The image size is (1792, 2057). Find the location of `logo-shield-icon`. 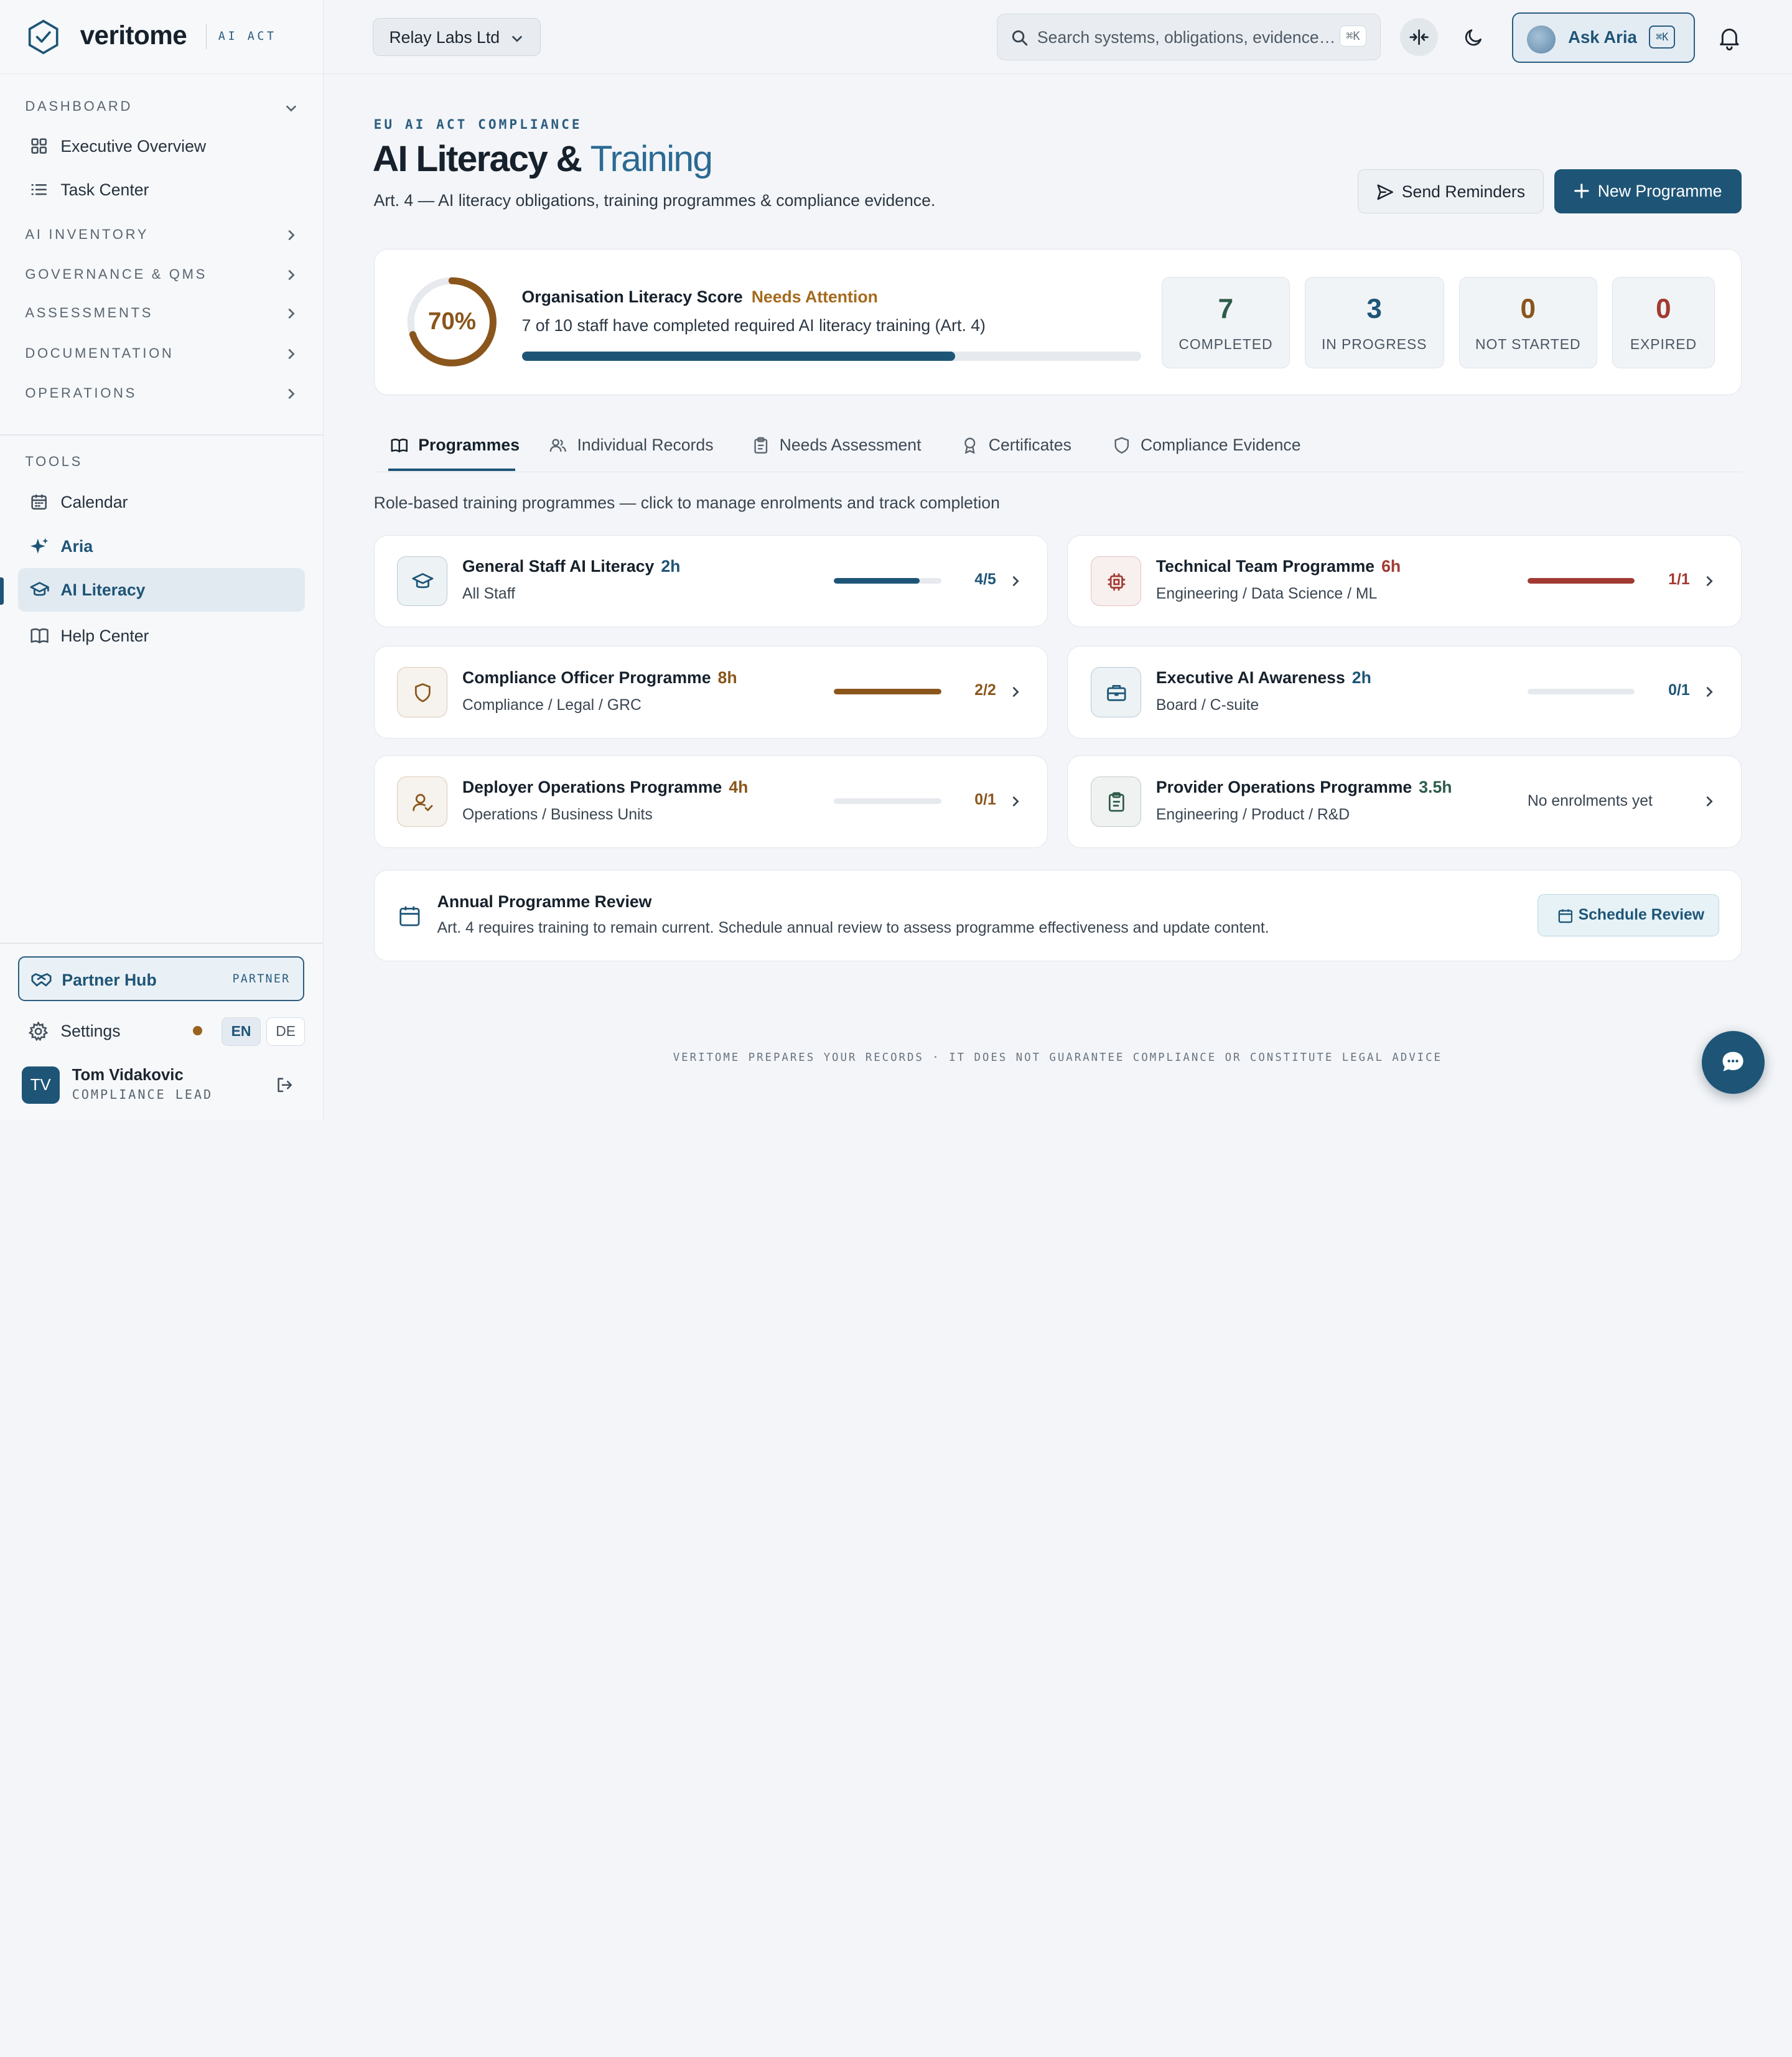

logo-shield-icon is located at coordinates (43, 37).